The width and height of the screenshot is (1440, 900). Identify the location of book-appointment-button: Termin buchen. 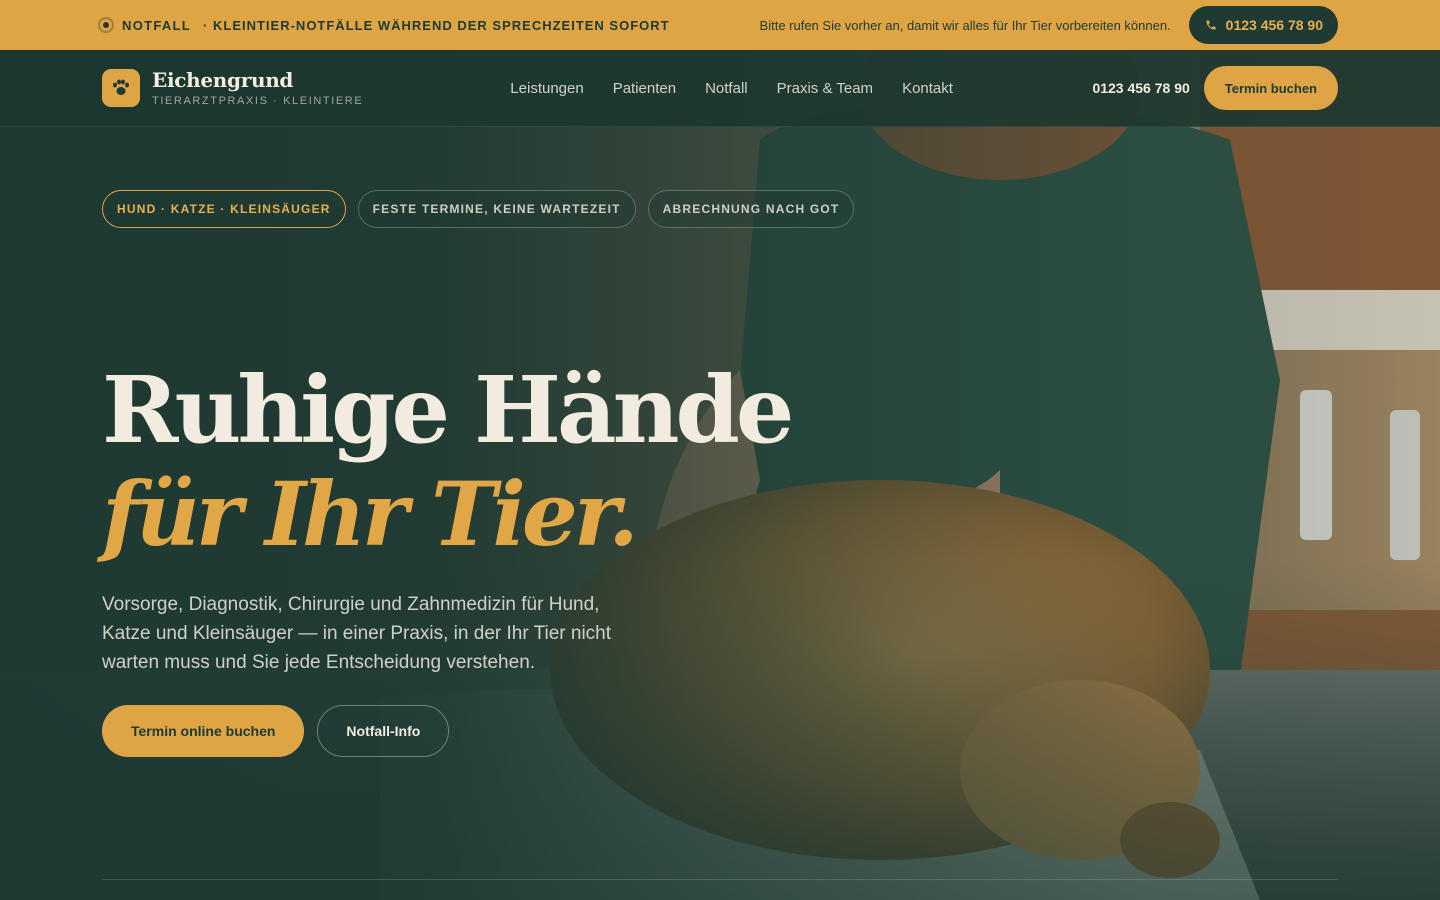
(1270, 88).